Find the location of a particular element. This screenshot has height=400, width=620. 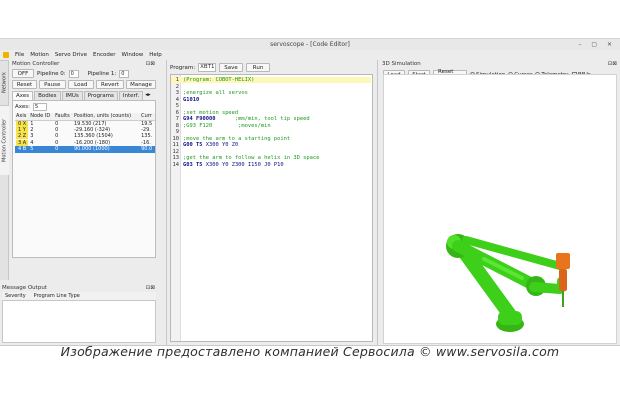

tab-interfaces: Interf. is located at coordinates (131, 95).